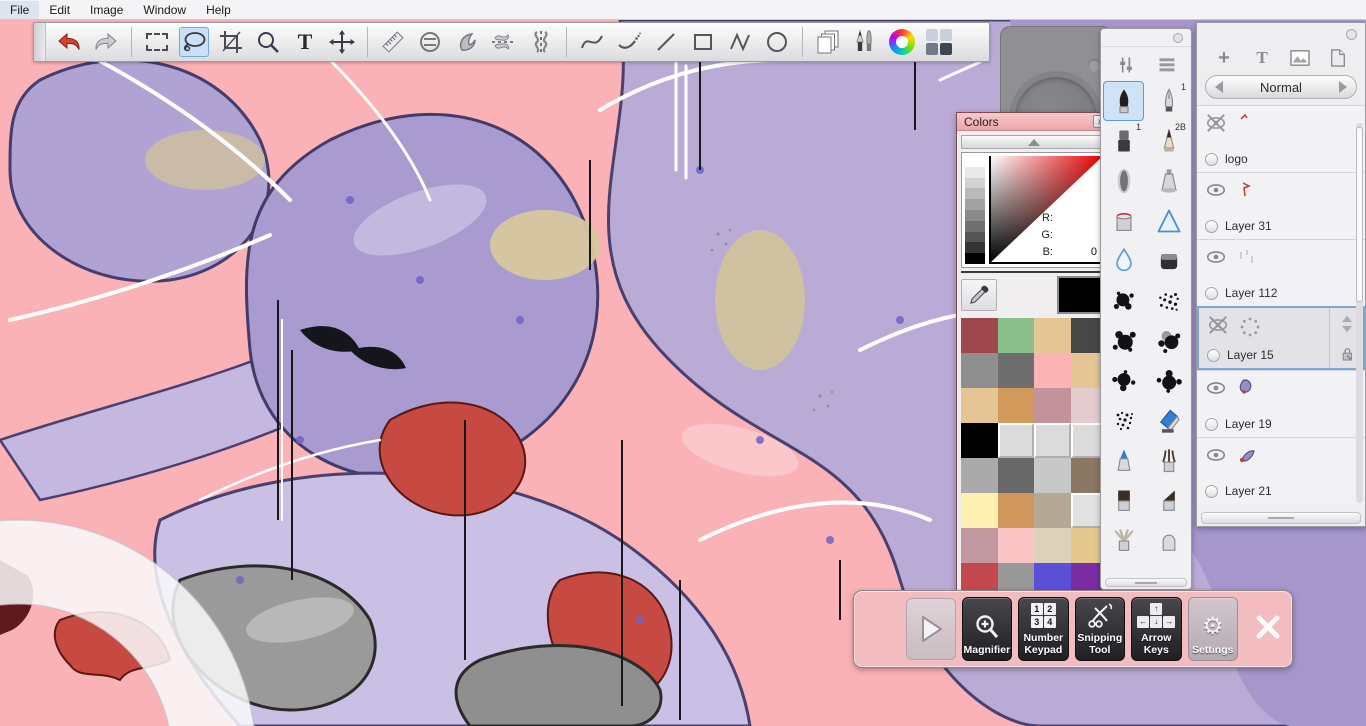  Describe the element at coordinates (305, 42) in the screenshot. I see `text-tool: T` at that location.